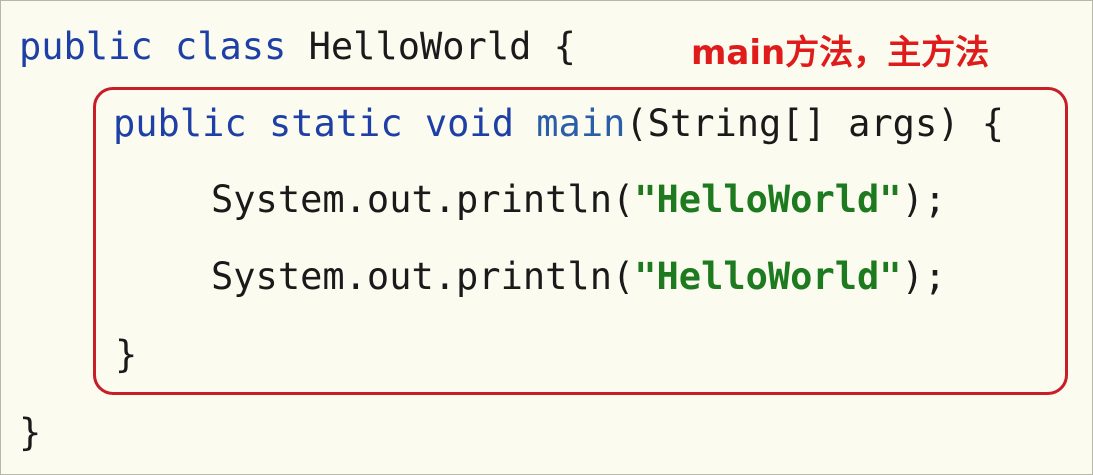 The image size is (1093, 475). What do you see at coordinates (792, 123) in the screenshot?
I see `method-params: (String[] args)` at bounding box center [792, 123].